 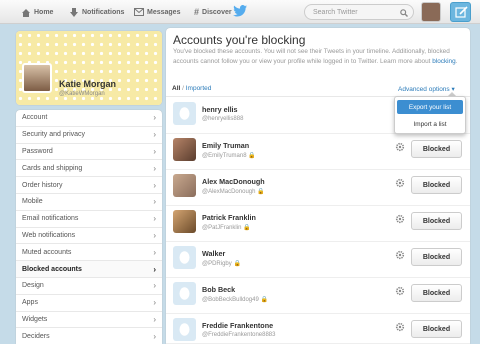 I want to click on profile-avatar, so click(x=37, y=78).